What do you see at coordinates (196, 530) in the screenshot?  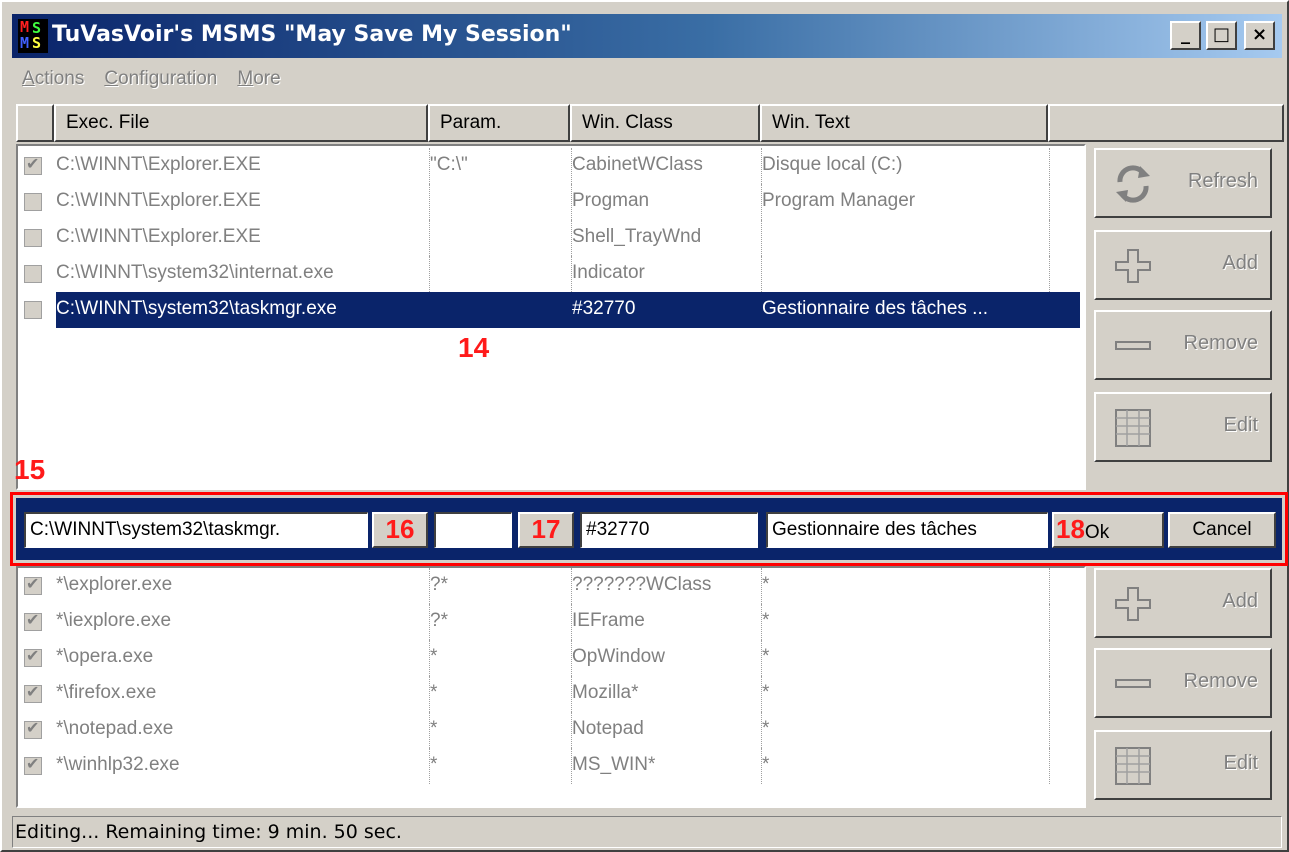 I see `exec-file-input: C:\WINNT\system32\taskmgr.` at bounding box center [196, 530].